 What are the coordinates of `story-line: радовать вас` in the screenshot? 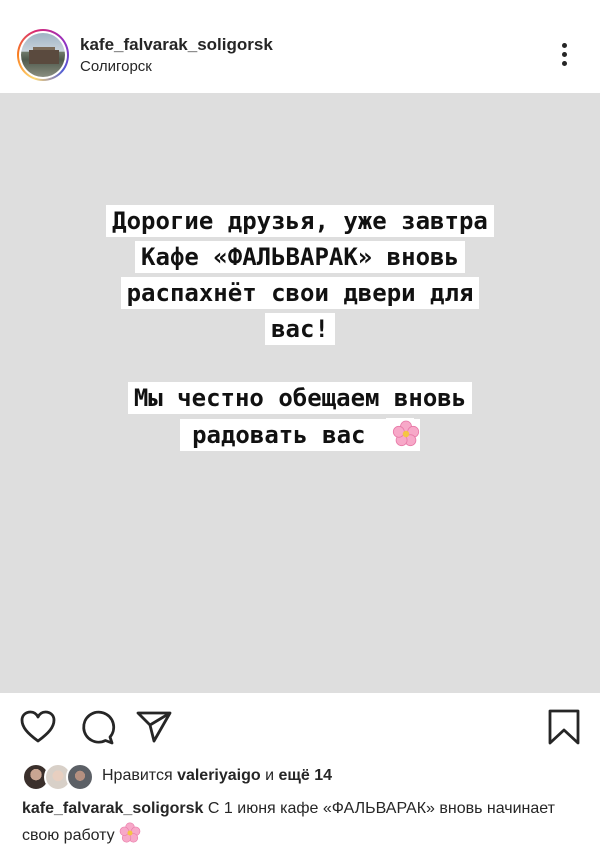 It's located at (300, 434).